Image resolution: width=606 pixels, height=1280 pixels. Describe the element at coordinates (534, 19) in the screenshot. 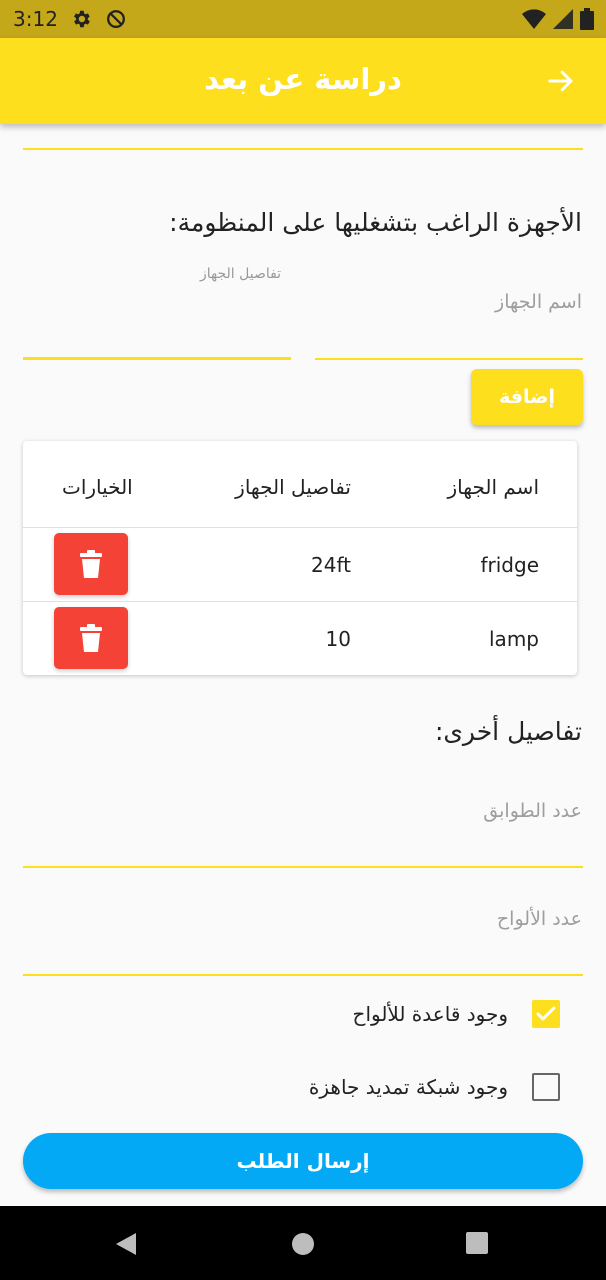

I see `wifi-icon` at that location.